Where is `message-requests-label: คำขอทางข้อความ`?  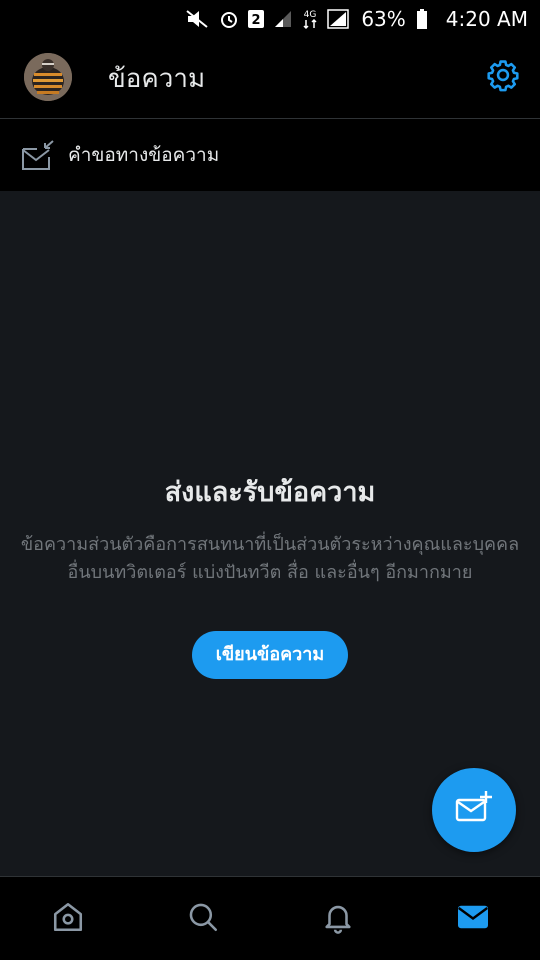
message-requests-label: คำขอทางข้อความ is located at coordinates (144, 155).